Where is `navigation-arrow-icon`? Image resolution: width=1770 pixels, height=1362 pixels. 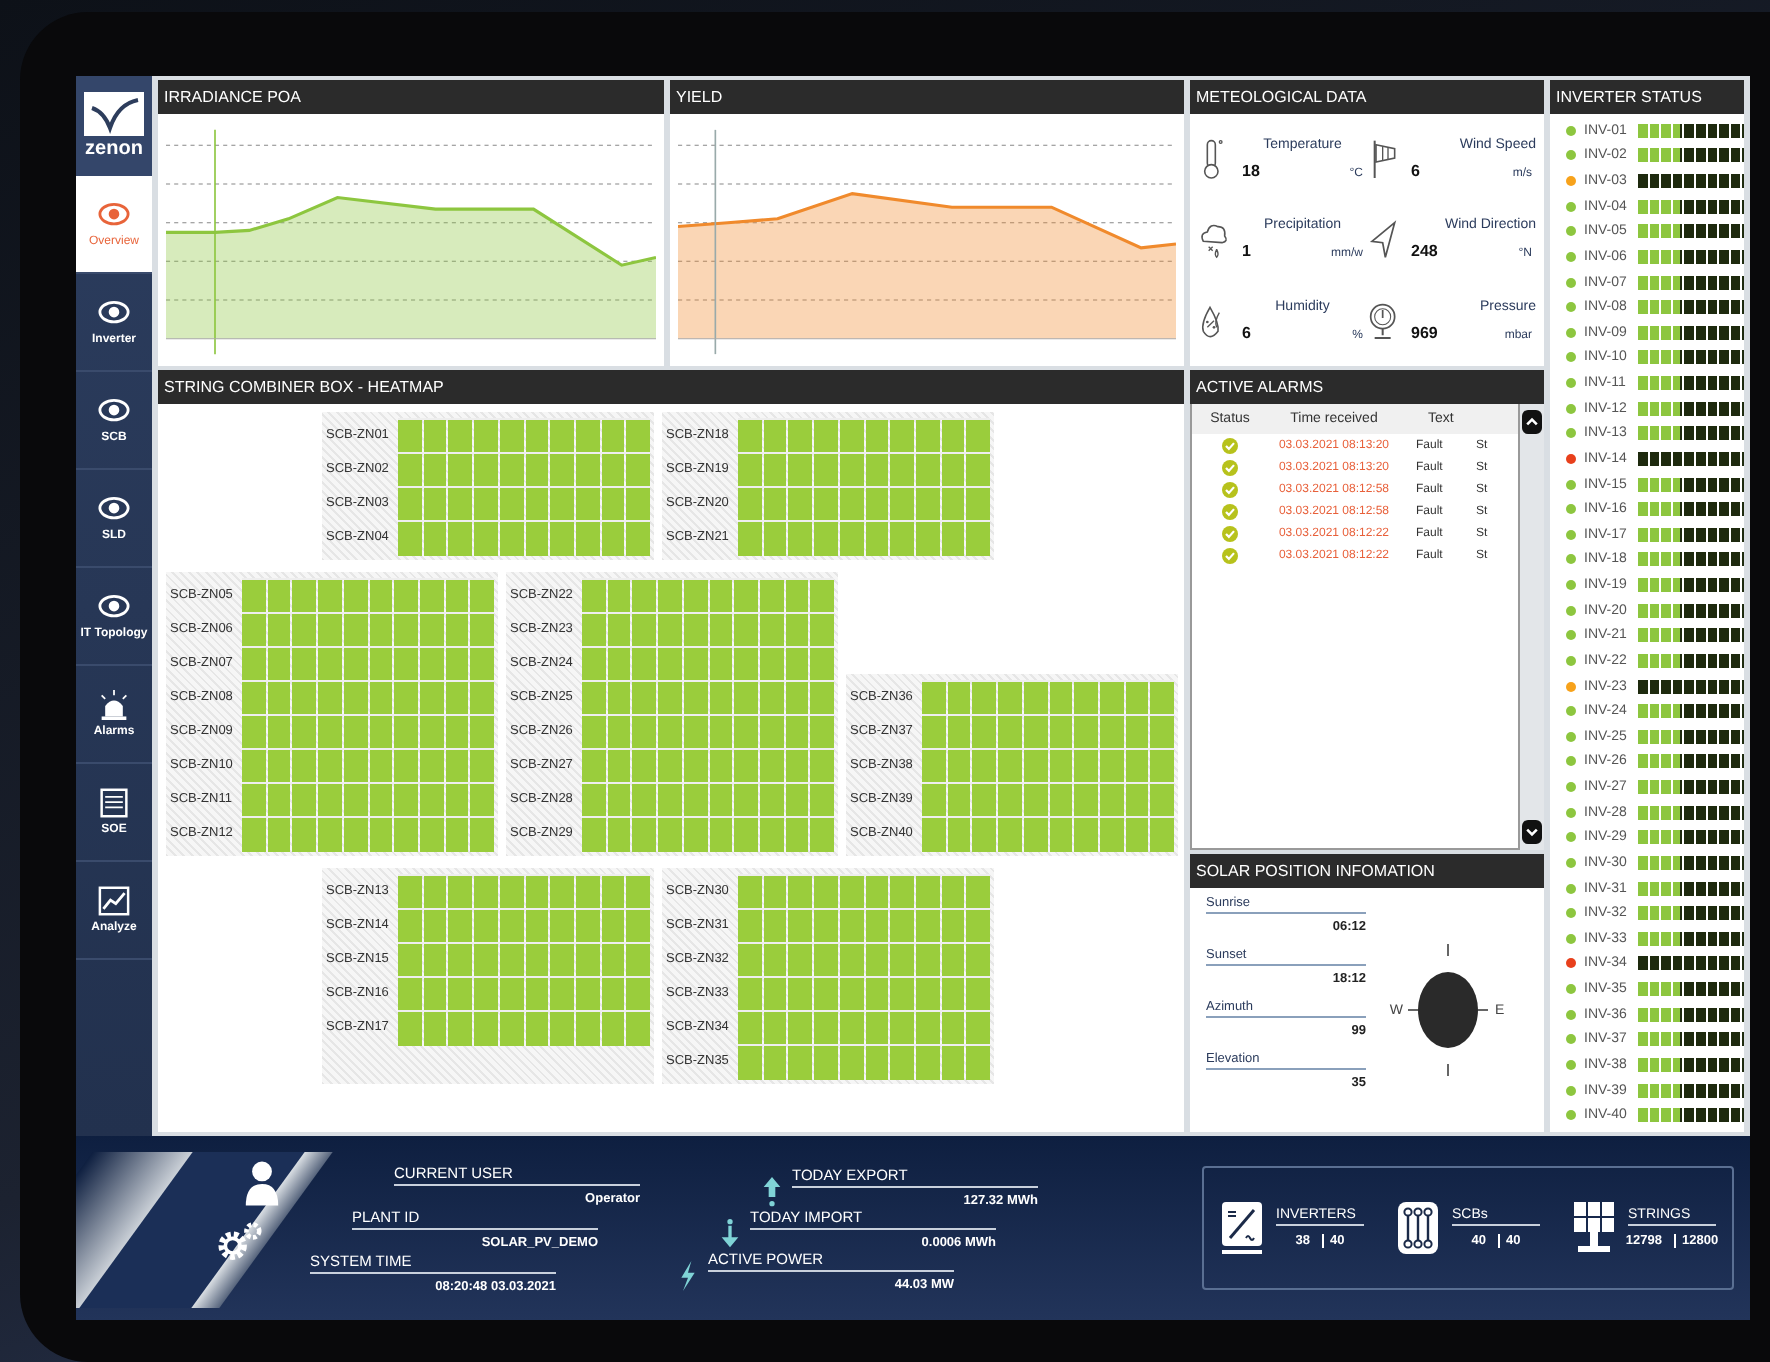
navigation-arrow-icon is located at coordinates (1383, 239).